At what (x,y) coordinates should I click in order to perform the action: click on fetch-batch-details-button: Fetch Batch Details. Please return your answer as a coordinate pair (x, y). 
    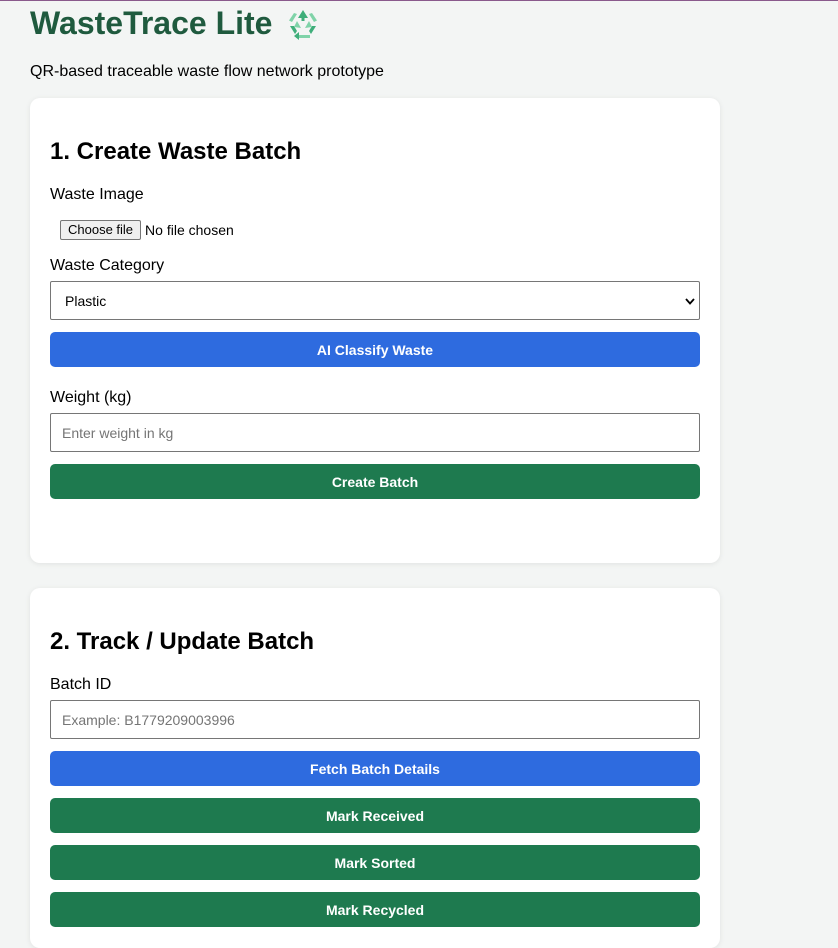
    Looking at the image, I should click on (375, 768).